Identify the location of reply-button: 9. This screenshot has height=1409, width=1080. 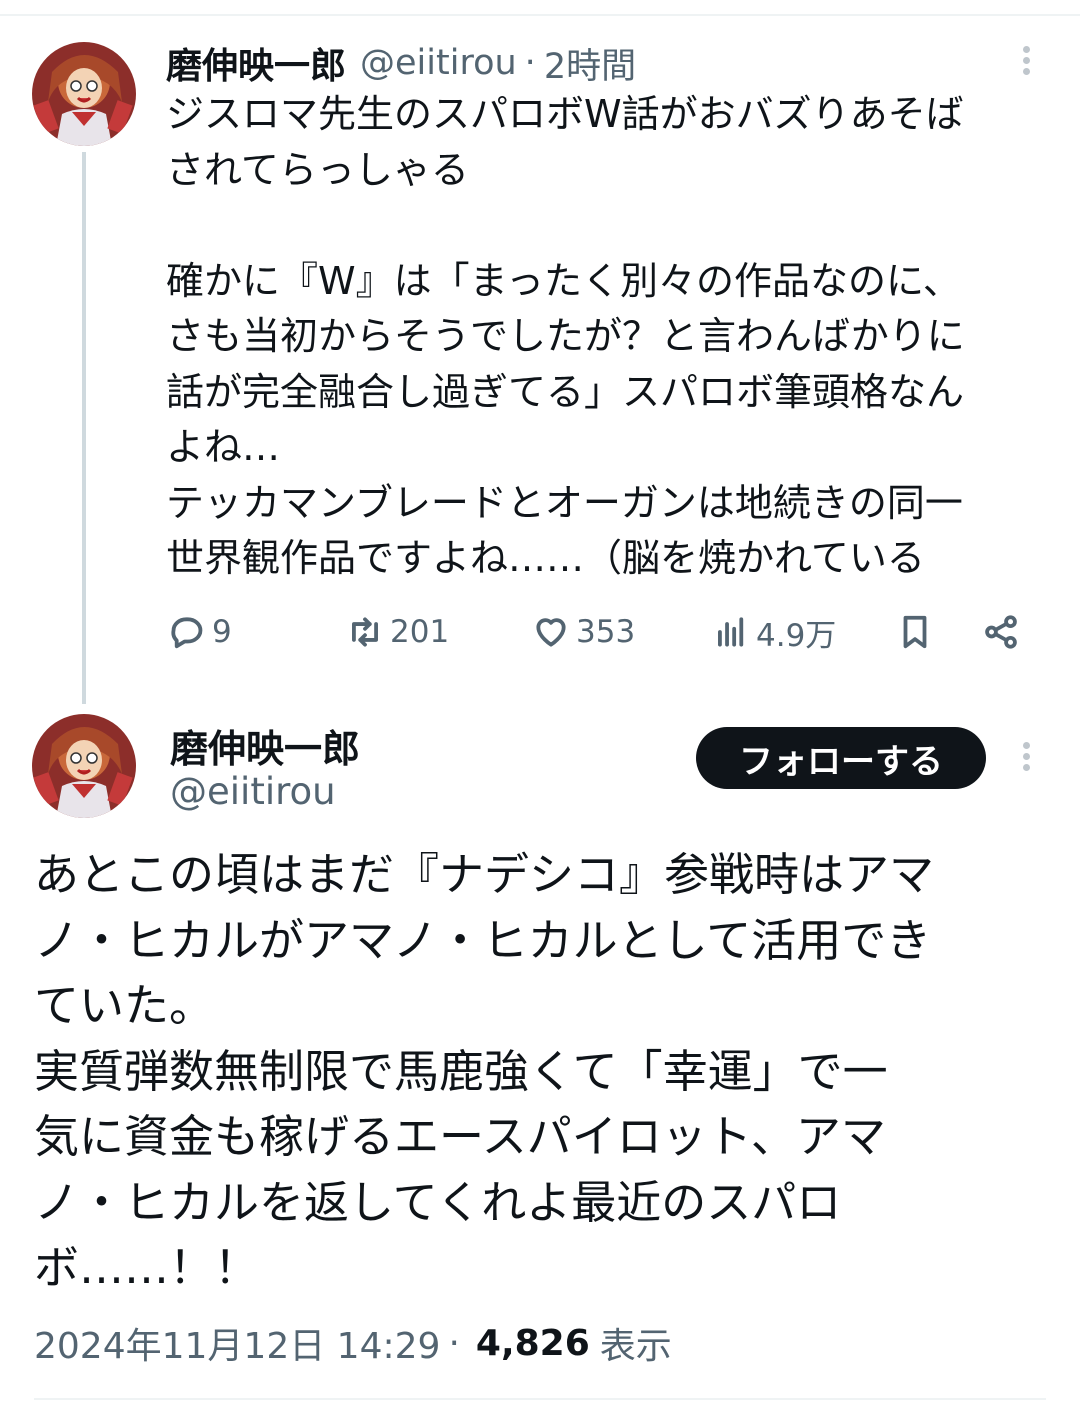
(200, 632).